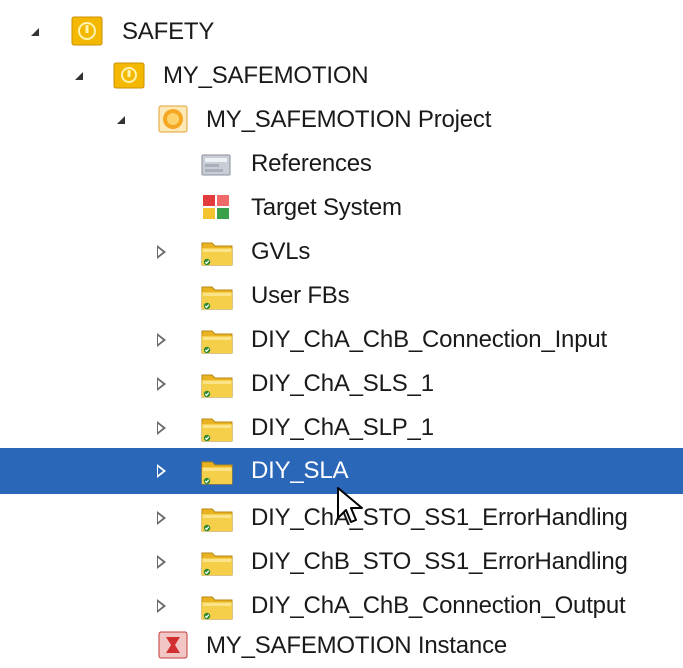 The image size is (683, 668). What do you see at coordinates (349, 119) in the screenshot?
I see `tree-item-label: MY_SAFEMOTION Project` at bounding box center [349, 119].